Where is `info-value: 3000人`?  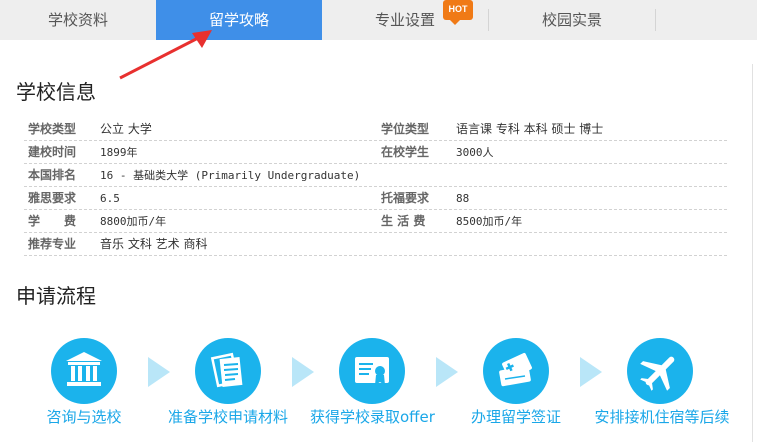
info-value: 3000人 is located at coordinates (475, 152).